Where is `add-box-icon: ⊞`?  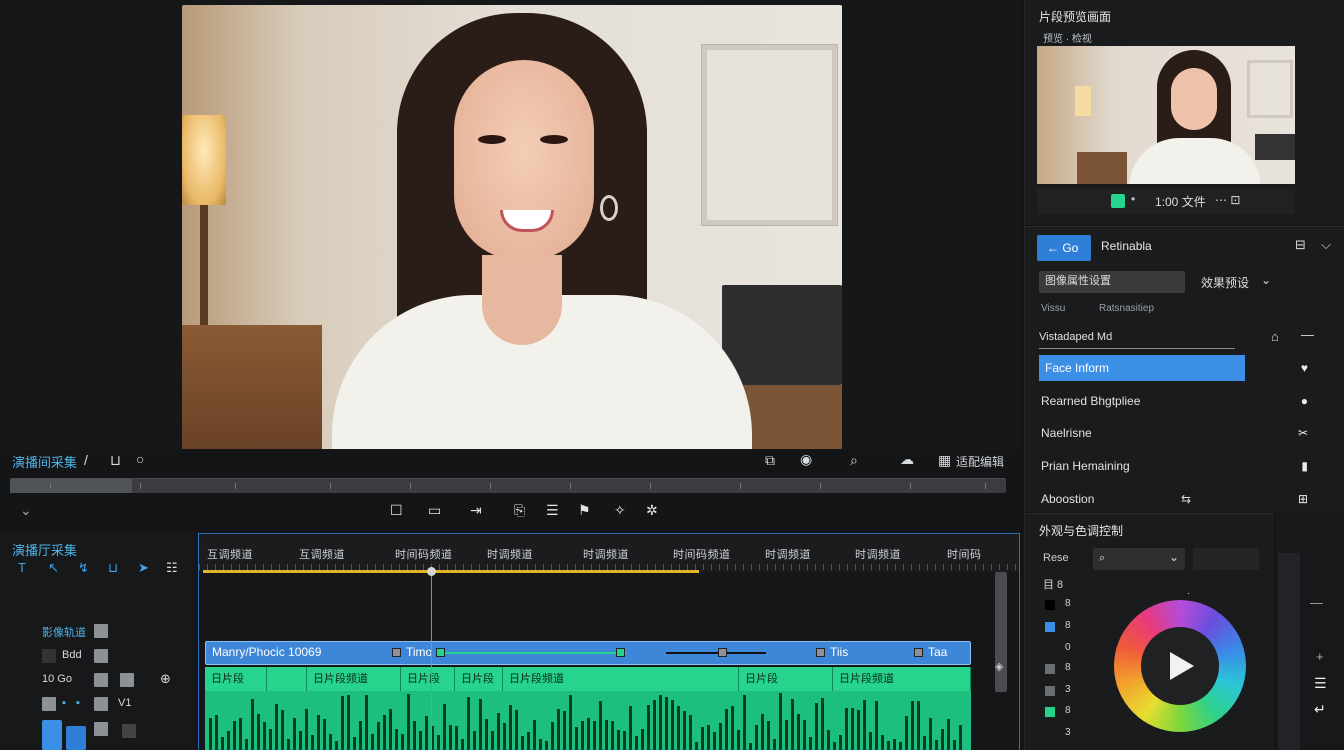 add-box-icon: ⊞ is located at coordinates (1303, 499).